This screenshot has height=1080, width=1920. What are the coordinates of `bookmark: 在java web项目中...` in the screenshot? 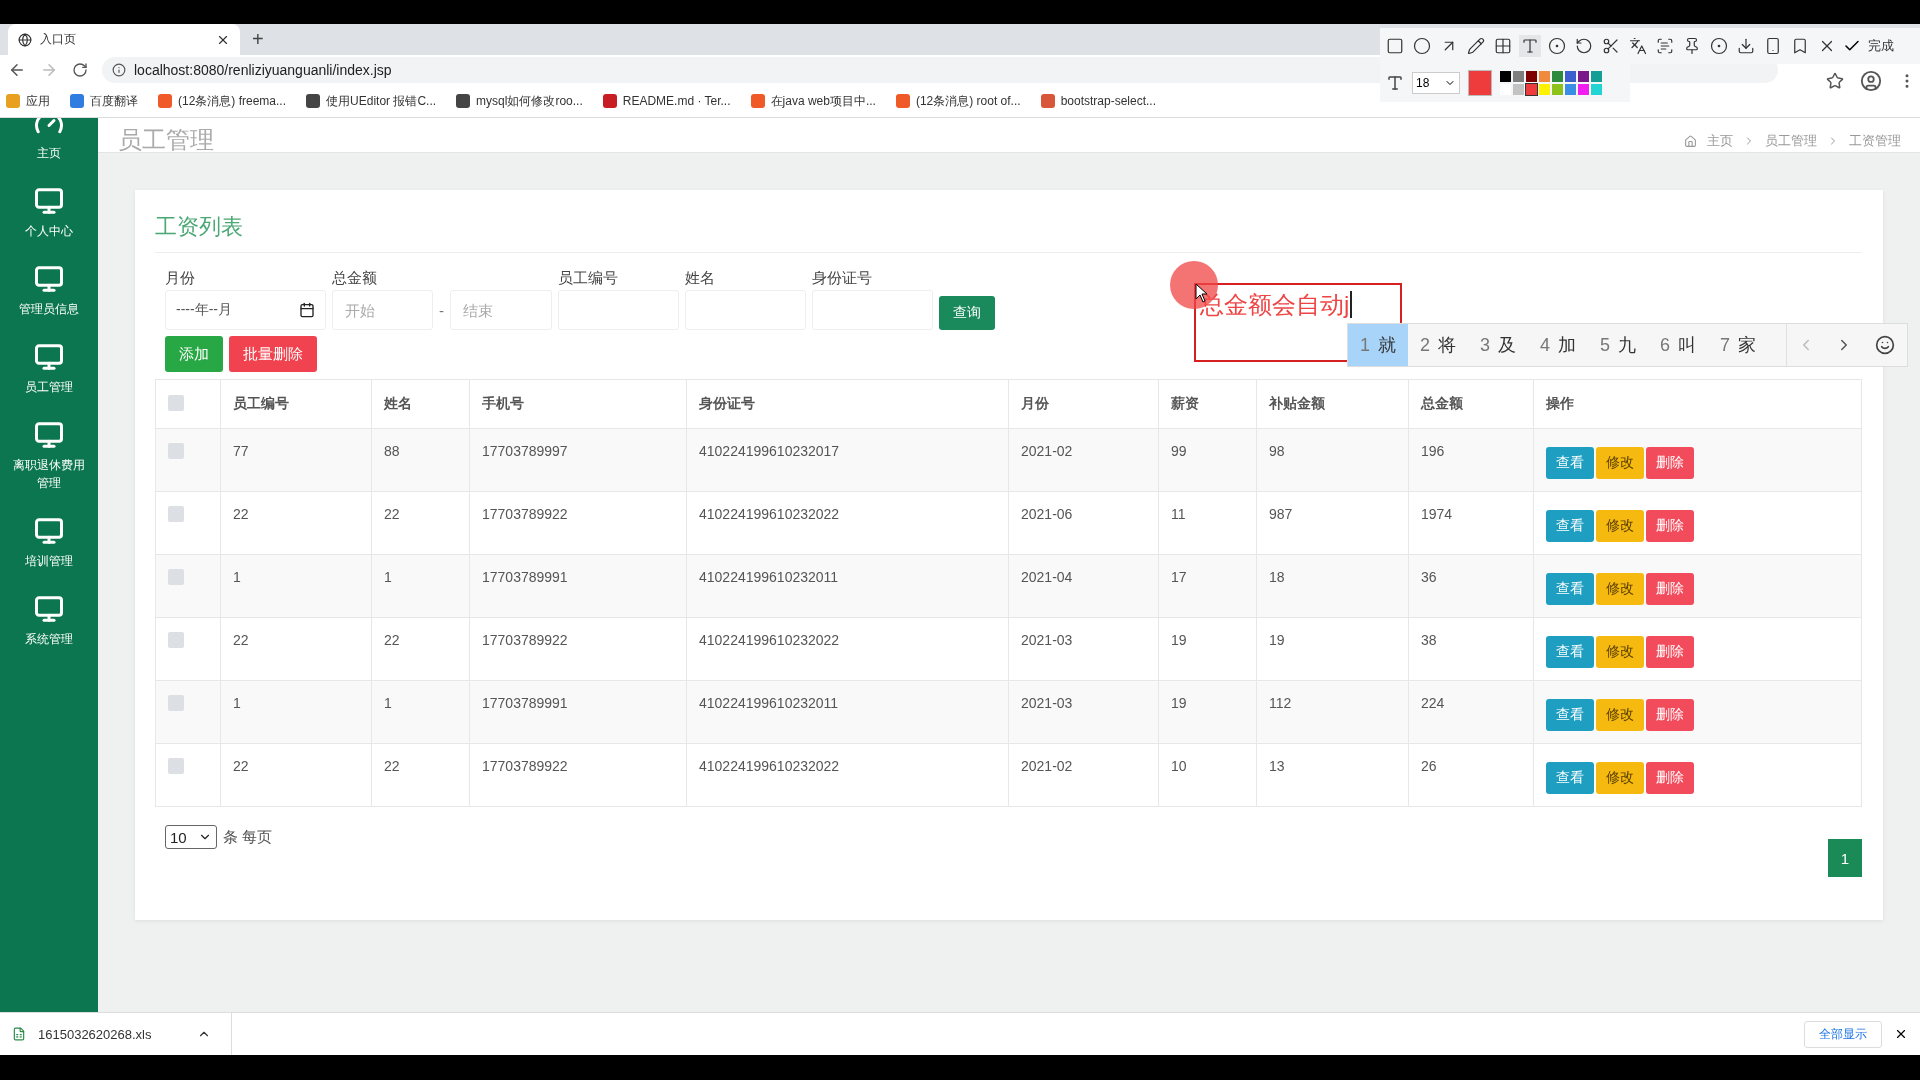 It's located at (813, 101).